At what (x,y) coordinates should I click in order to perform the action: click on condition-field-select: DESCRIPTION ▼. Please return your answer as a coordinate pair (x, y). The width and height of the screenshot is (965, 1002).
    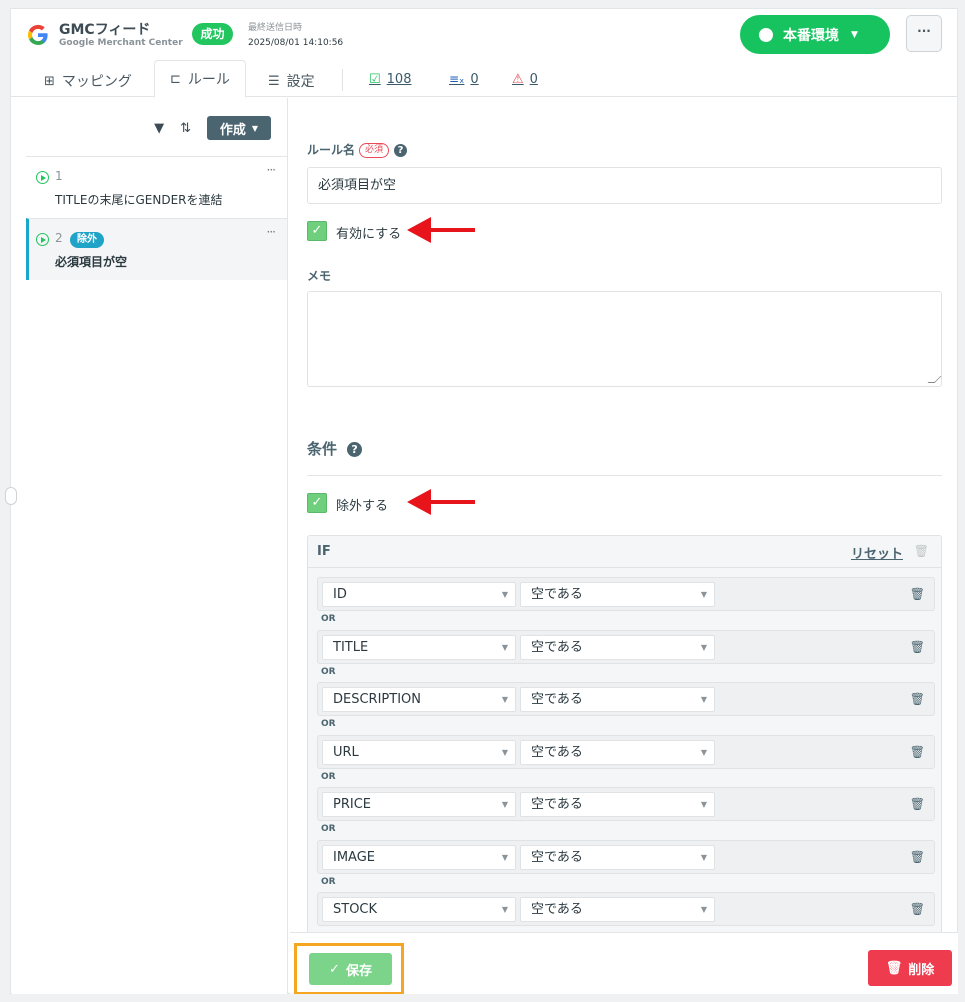
    Looking at the image, I should click on (419, 699).